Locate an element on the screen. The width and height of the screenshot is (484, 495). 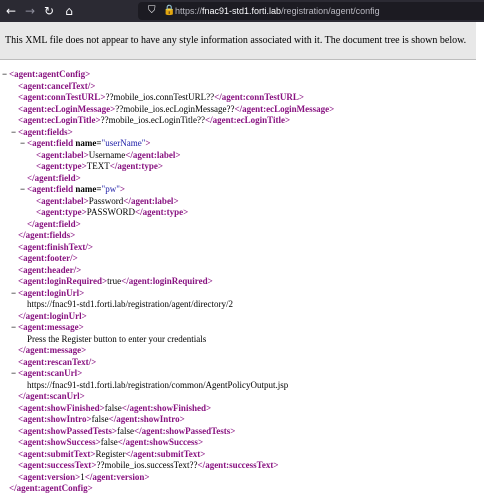
forward-arrow-icon: → is located at coordinates (30, 11).